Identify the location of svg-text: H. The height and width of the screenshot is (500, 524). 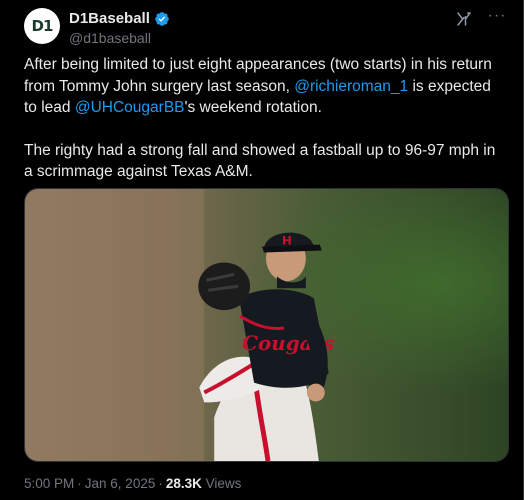
(287, 241).